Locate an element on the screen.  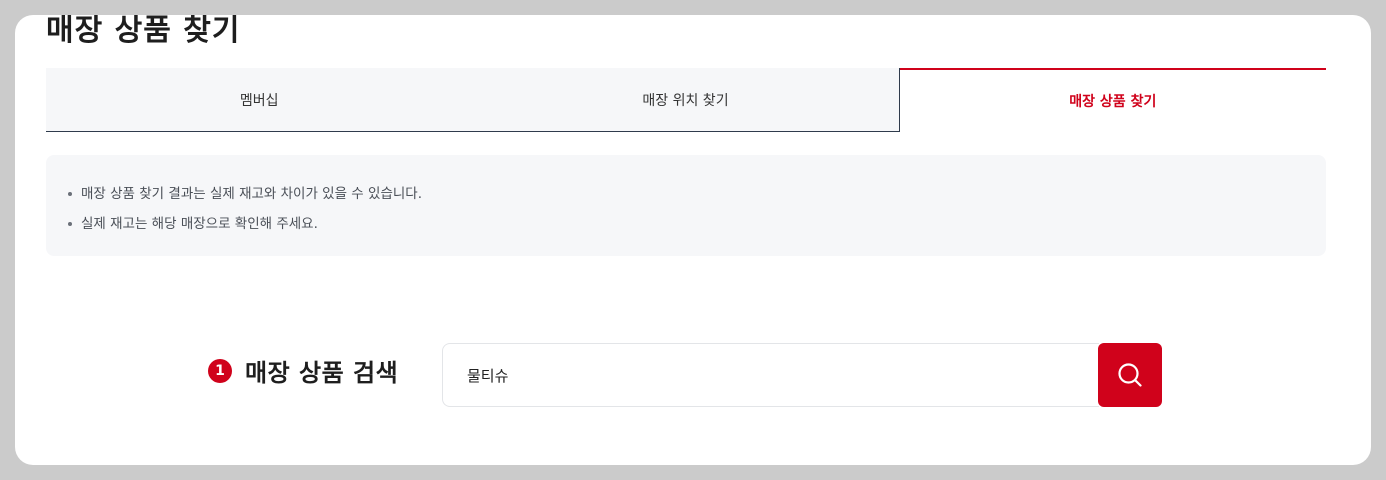
tab-store-location: 매장 위치 찾기 is located at coordinates (686, 100).